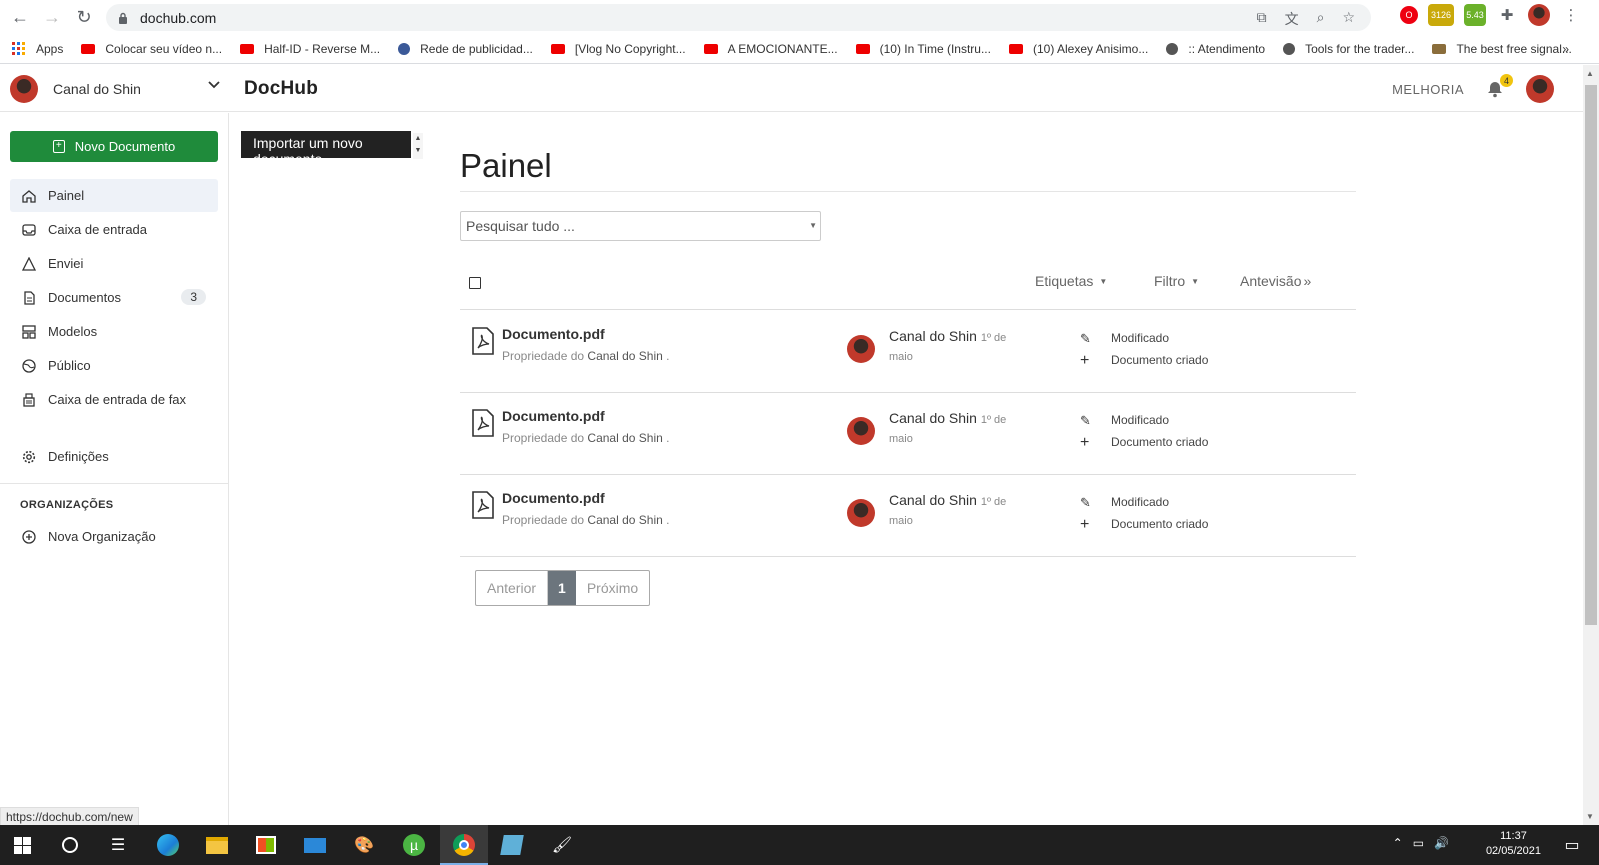  What do you see at coordinates (562, 845) in the screenshot?
I see `paint-3d-icon: 🖌` at bounding box center [562, 845].